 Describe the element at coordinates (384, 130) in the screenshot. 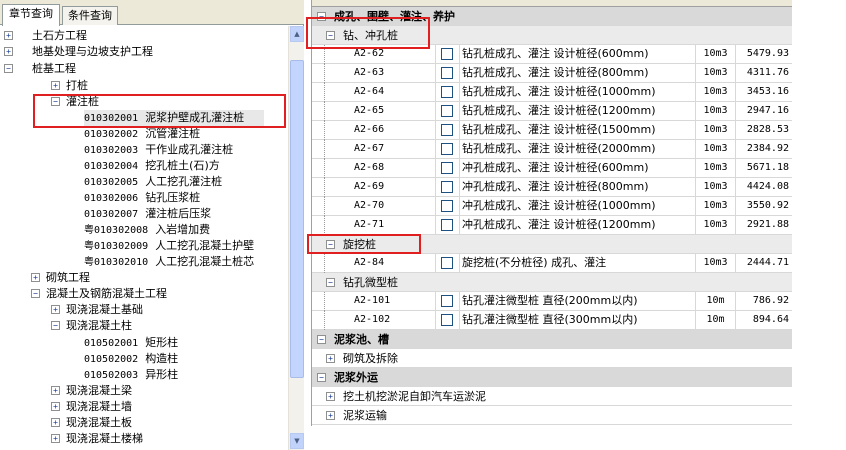

I see `quota-code: A2-66` at that location.